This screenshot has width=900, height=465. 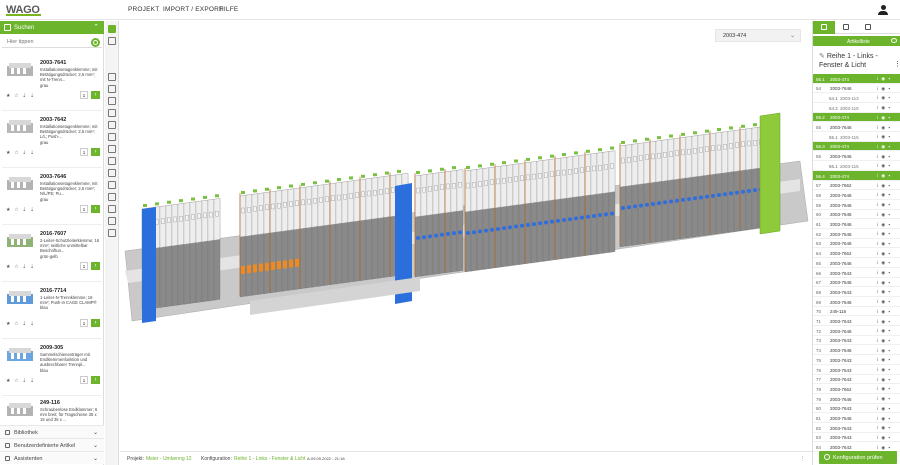 What do you see at coordinates (143, 9) in the screenshot?
I see `nav-projekt: PROJEKT` at bounding box center [143, 9].